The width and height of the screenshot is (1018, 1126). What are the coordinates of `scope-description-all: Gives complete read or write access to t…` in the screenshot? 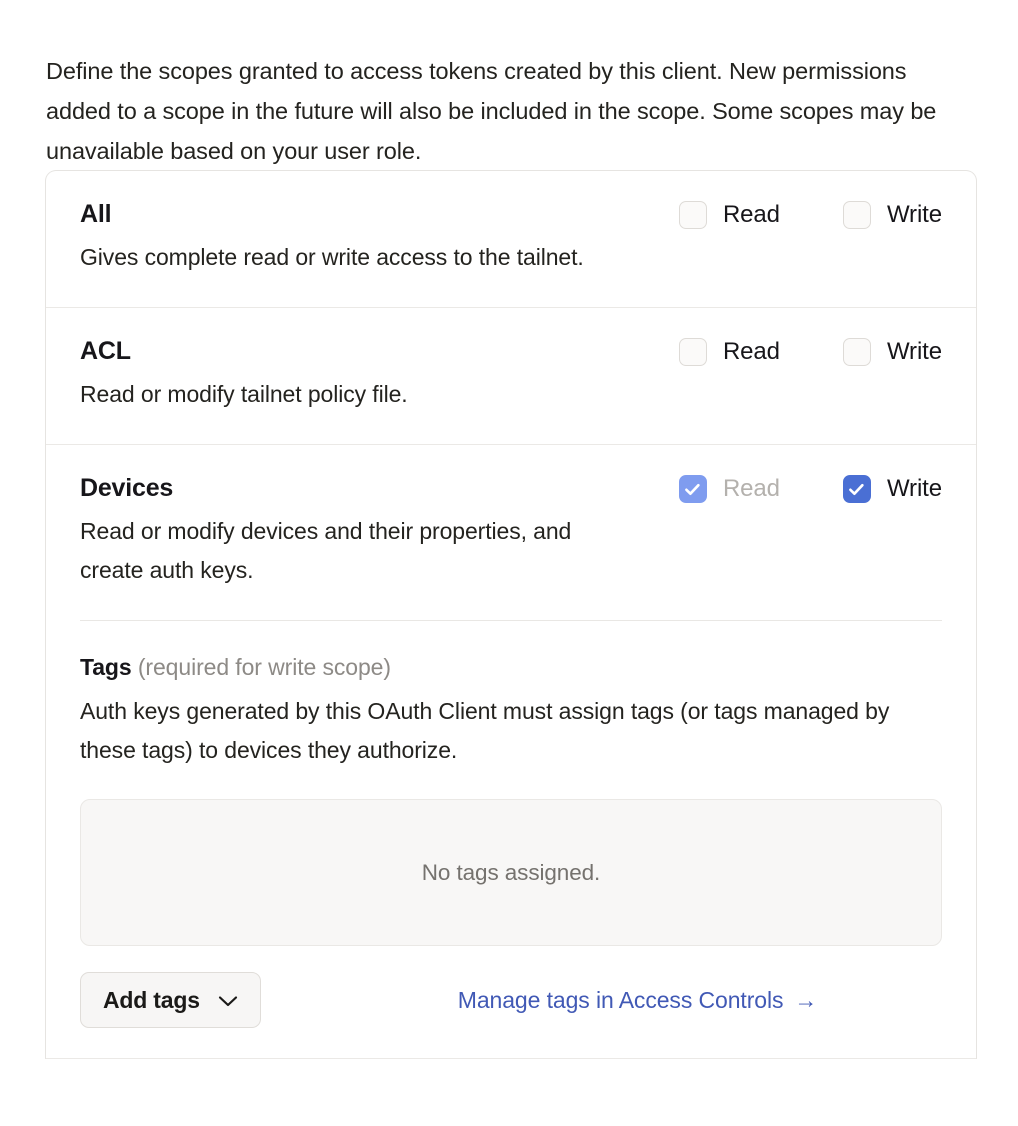 It's located at (332, 257).